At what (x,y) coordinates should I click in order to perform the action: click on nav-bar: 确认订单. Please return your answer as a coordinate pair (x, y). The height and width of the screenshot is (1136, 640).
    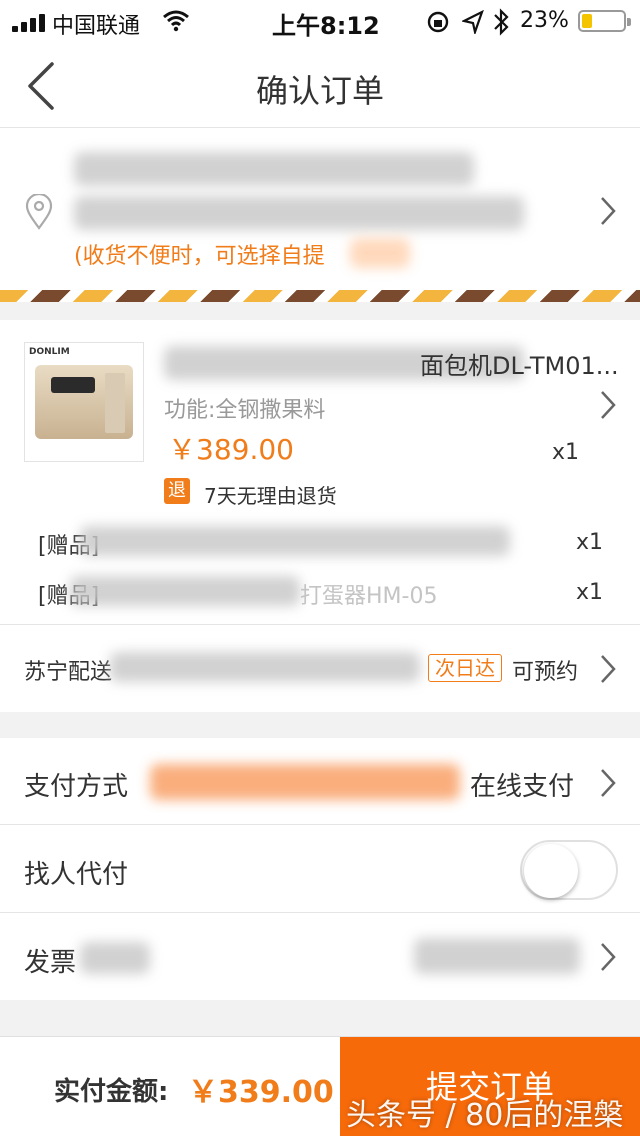
    Looking at the image, I should click on (320, 86).